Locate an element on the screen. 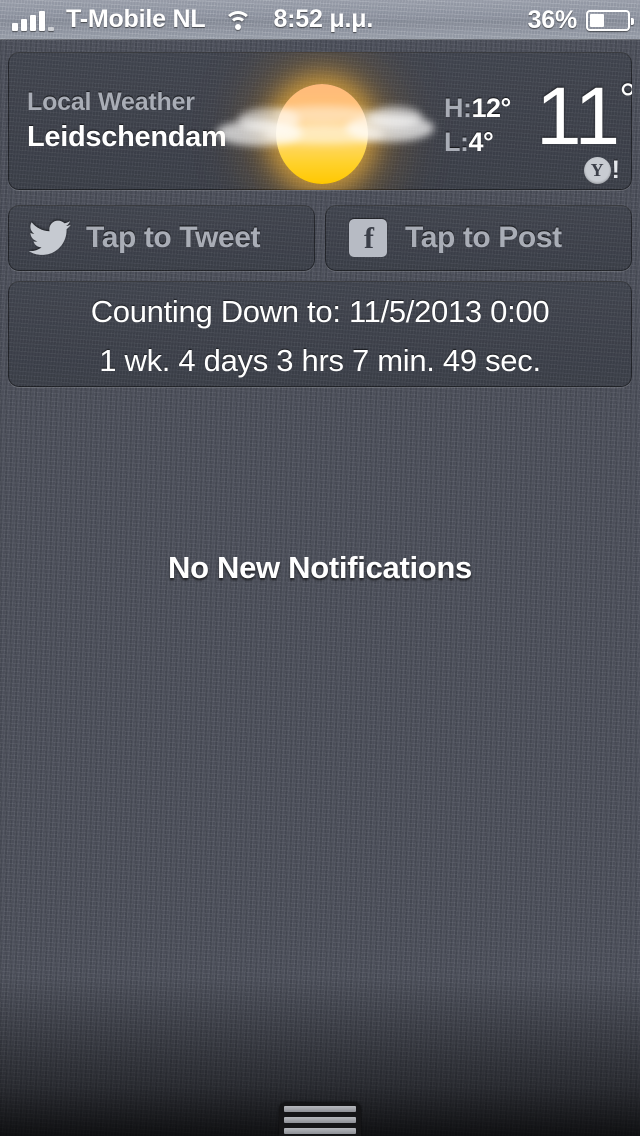  yahoo-y-icon: Y is located at coordinates (597, 170).